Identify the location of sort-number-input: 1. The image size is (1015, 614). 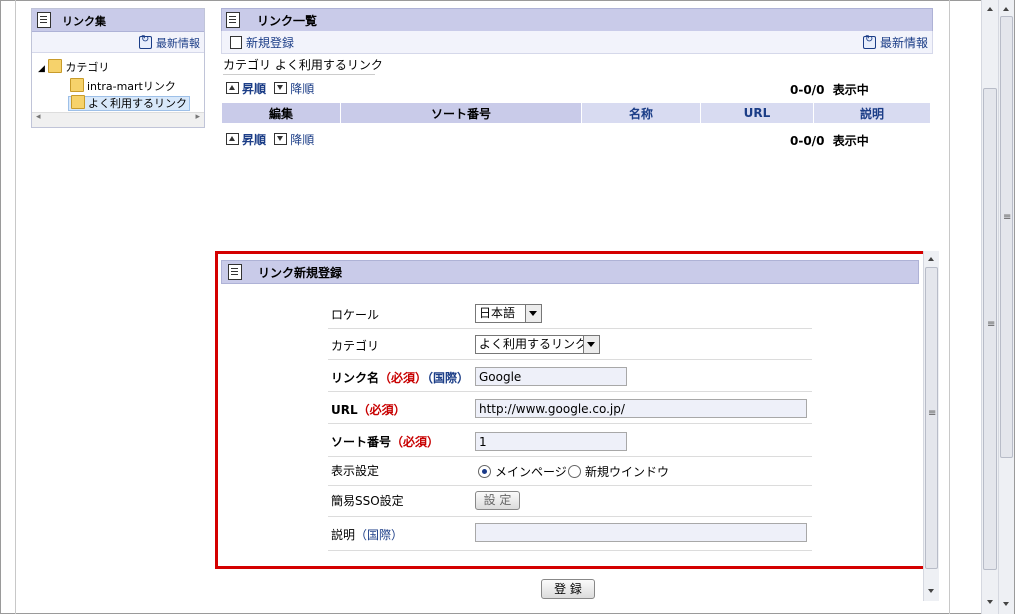
(551, 441).